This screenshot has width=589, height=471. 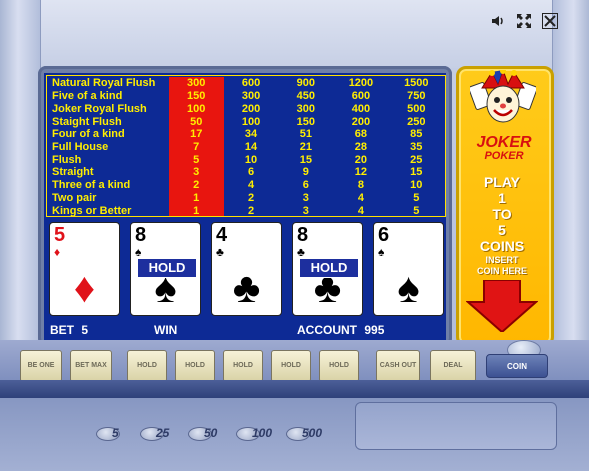 I want to click on card-rank: 8, so click(x=303, y=235).